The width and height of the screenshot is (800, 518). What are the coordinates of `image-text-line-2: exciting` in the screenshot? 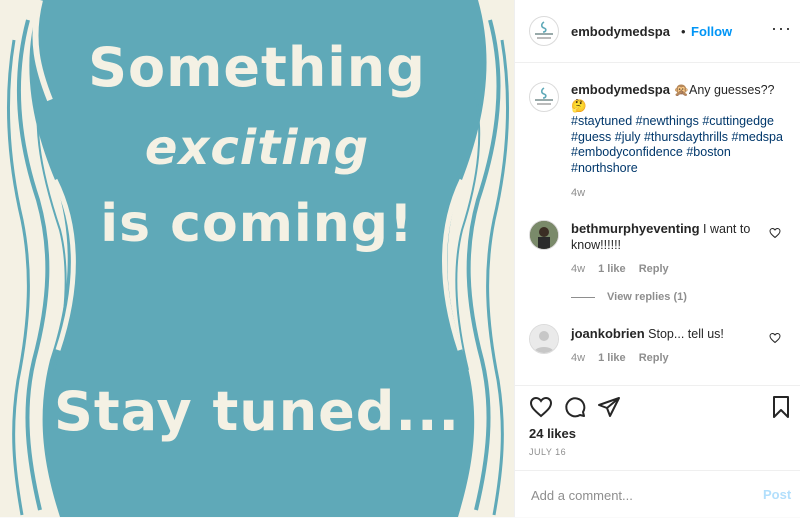 It's located at (257, 148).